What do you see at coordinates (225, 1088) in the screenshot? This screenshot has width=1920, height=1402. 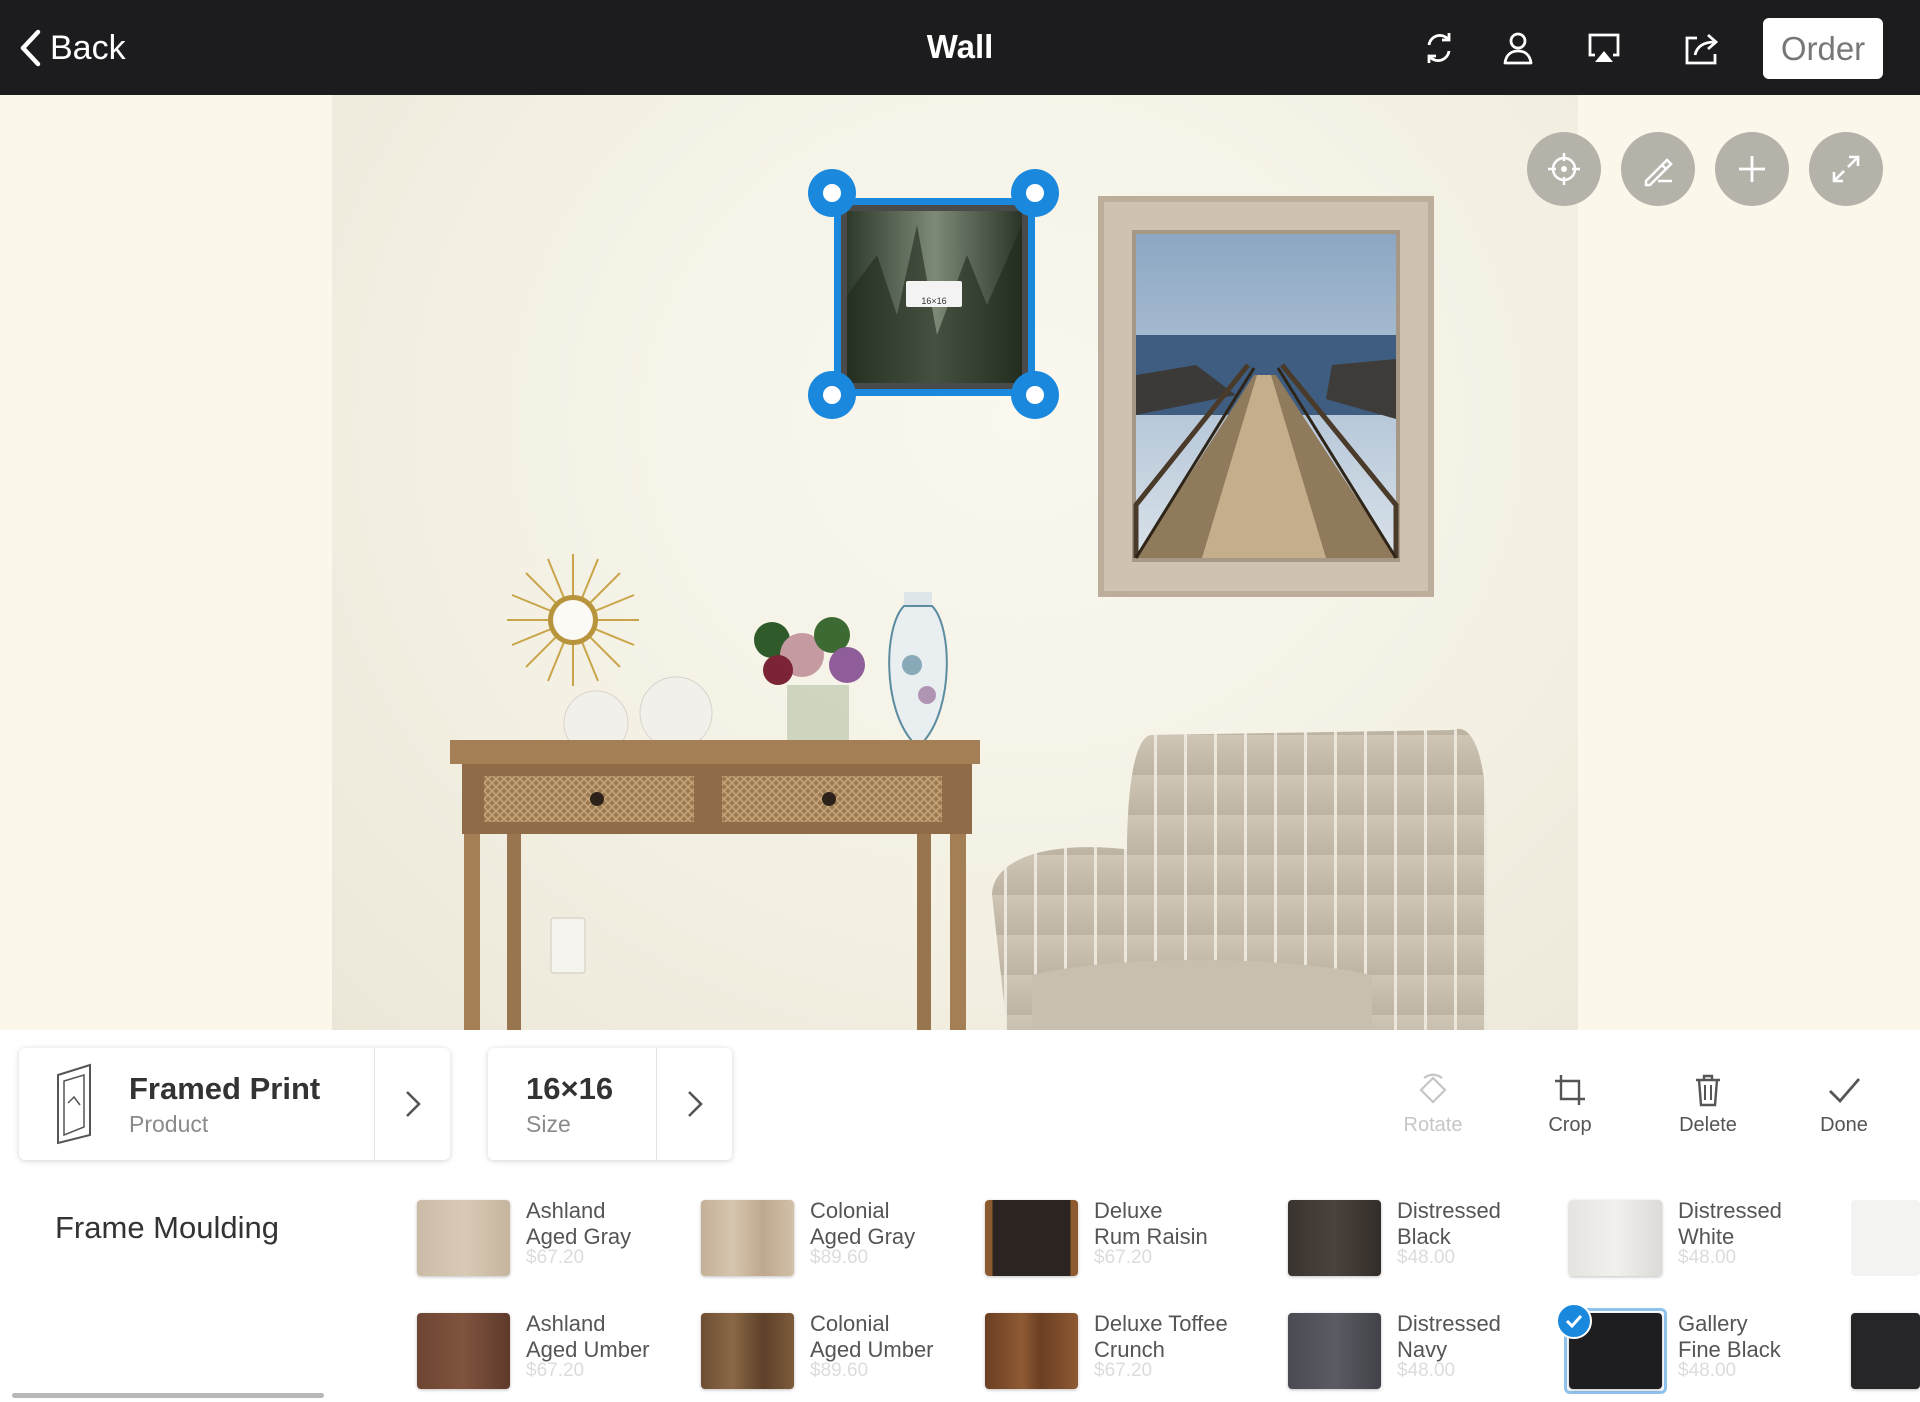 I see `product-title: Framed Print` at bounding box center [225, 1088].